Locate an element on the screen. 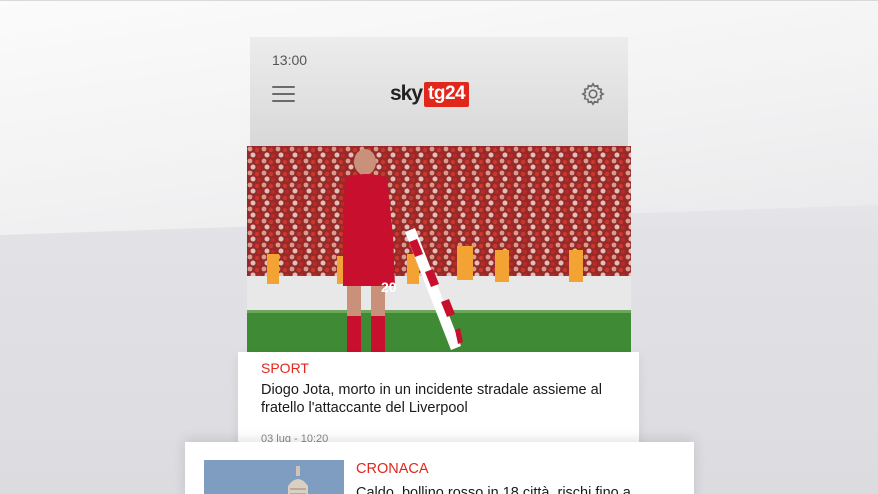 Image resolution: width=878 pixels, height=494 pixels. logo-tg24-text: tg24 is located at coordinates (447, 94).